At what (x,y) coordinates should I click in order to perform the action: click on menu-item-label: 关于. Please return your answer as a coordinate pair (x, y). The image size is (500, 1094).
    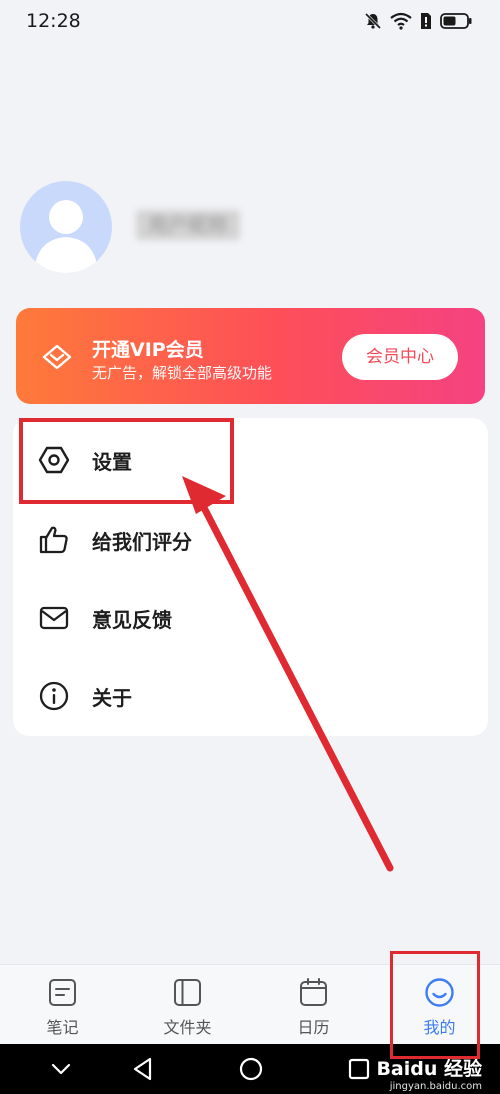
    Looking at the image, I should click on (112, 698).